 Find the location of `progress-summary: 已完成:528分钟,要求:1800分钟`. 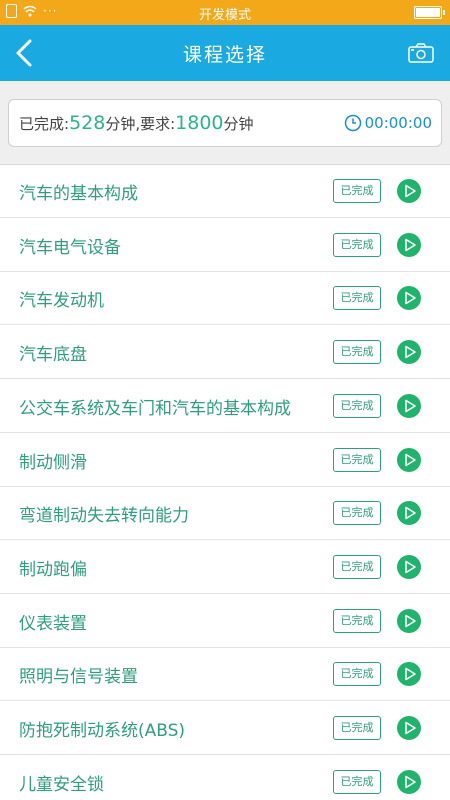

progress-summary: 已完成:528分钟,要求:1800分钟 is located at coordinates (136, 123).